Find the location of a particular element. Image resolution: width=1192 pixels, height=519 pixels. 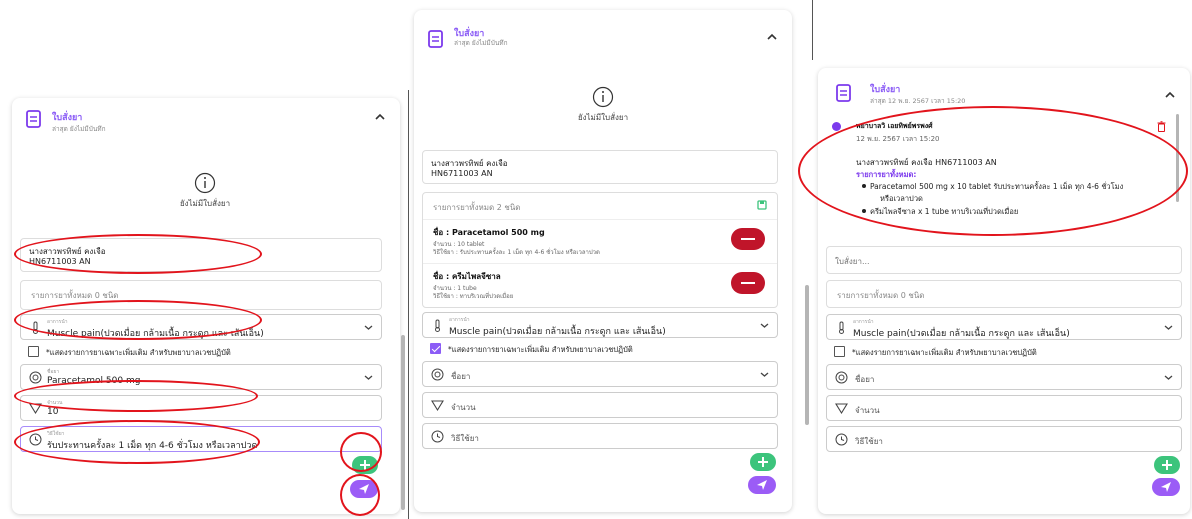

drug-summary-text: รายการยาทั้งหมด 2 ชนิด is located at coordinates (477, 207).